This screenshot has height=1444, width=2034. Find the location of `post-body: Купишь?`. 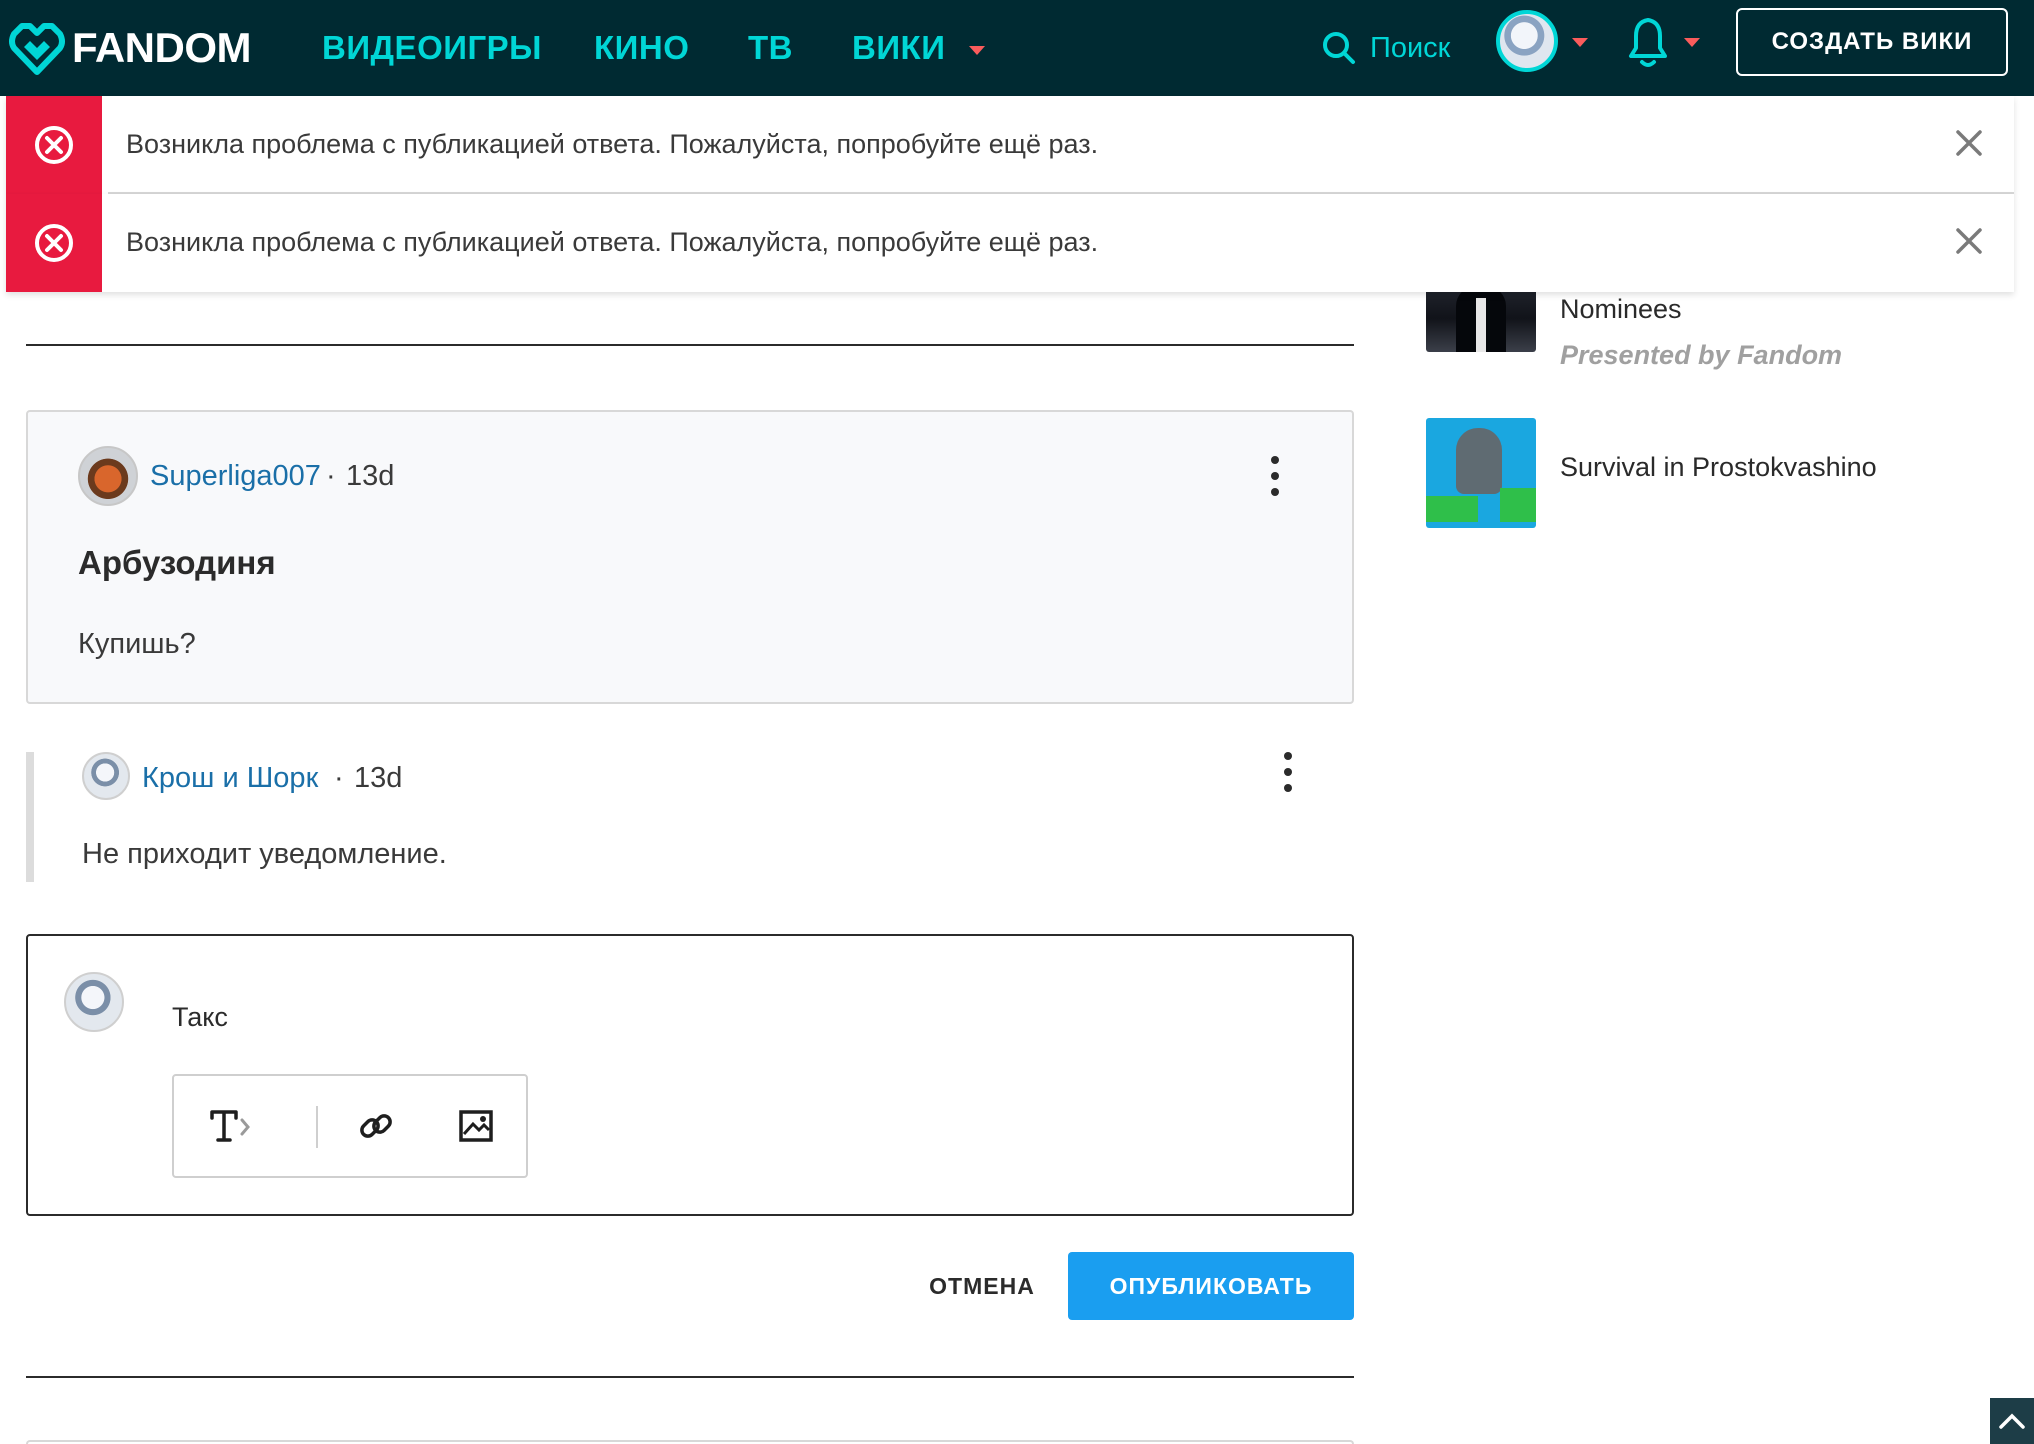

post-body: Купишь? is located at coordinates (137, 644).